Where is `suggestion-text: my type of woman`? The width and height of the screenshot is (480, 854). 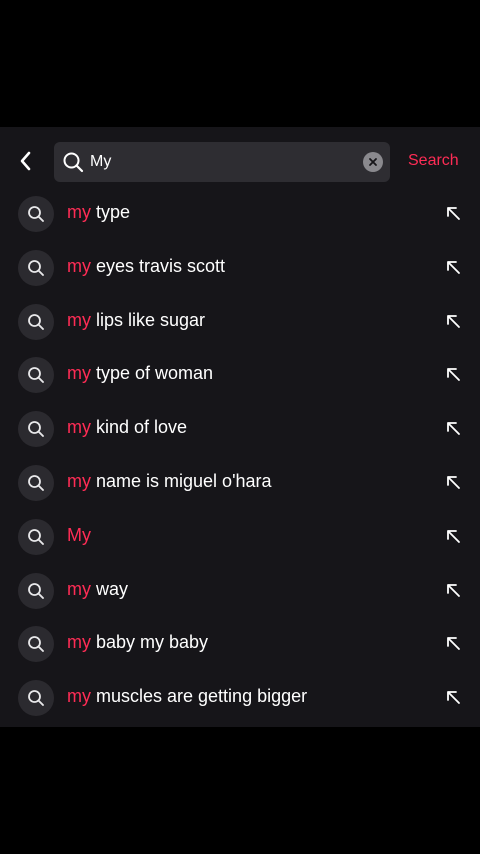 suggestion-text: my type of woman is located at coordinates (140, 373).